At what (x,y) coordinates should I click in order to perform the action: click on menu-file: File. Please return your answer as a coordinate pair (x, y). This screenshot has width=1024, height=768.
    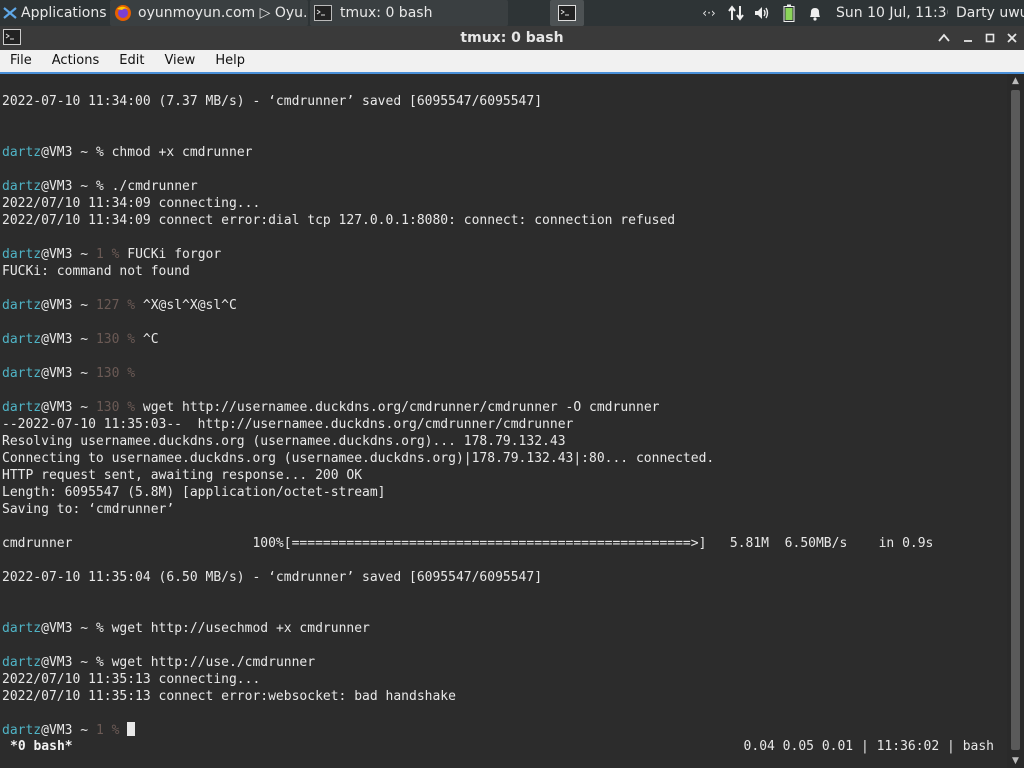
    Looking at the image, I should click on (21, 61).